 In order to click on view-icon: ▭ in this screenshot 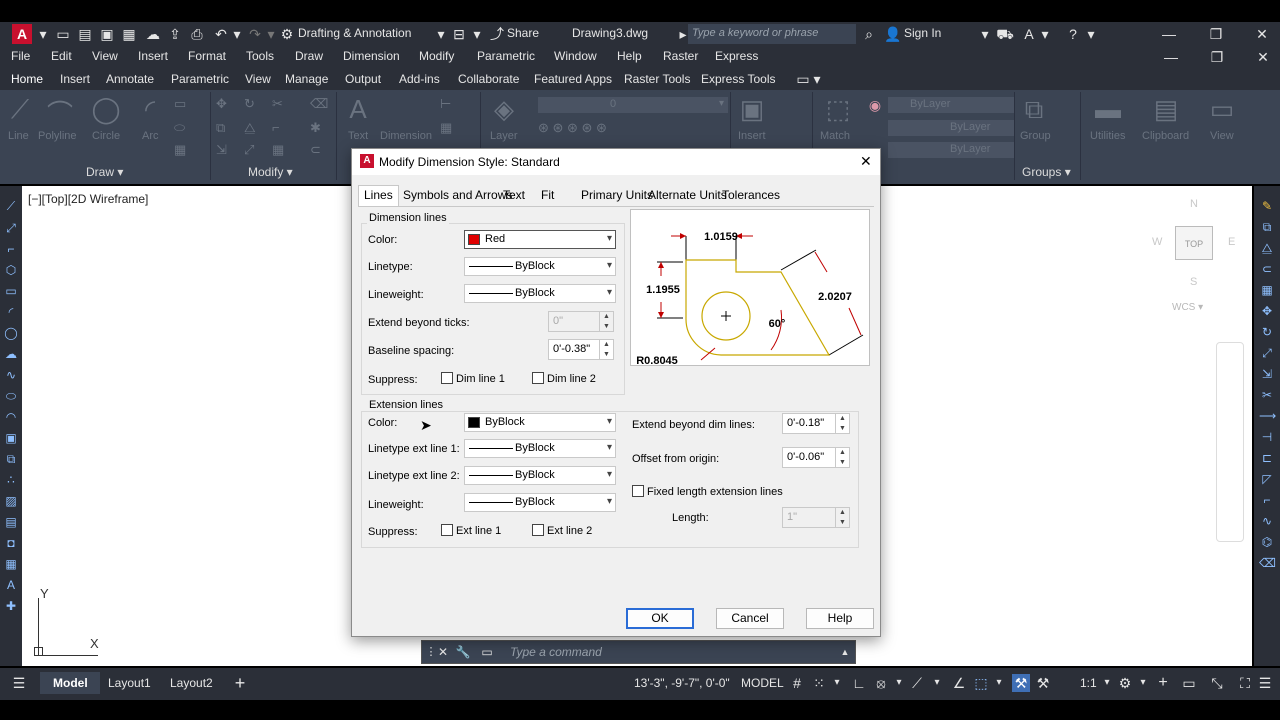, I will do `click(1222, 109)`.